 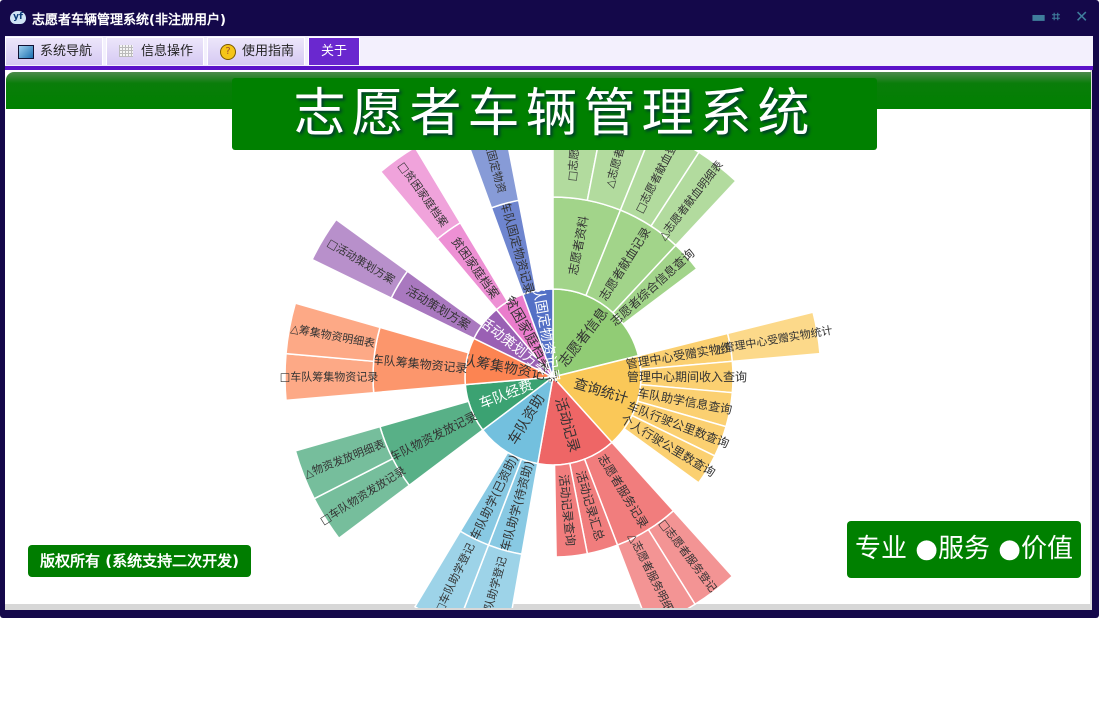 What do you see at coordinates (139, 561) in the screenshot?
I see `copyright-badge: 版权所有 (系统支持二次开发)` at bounding box center [139, 561].